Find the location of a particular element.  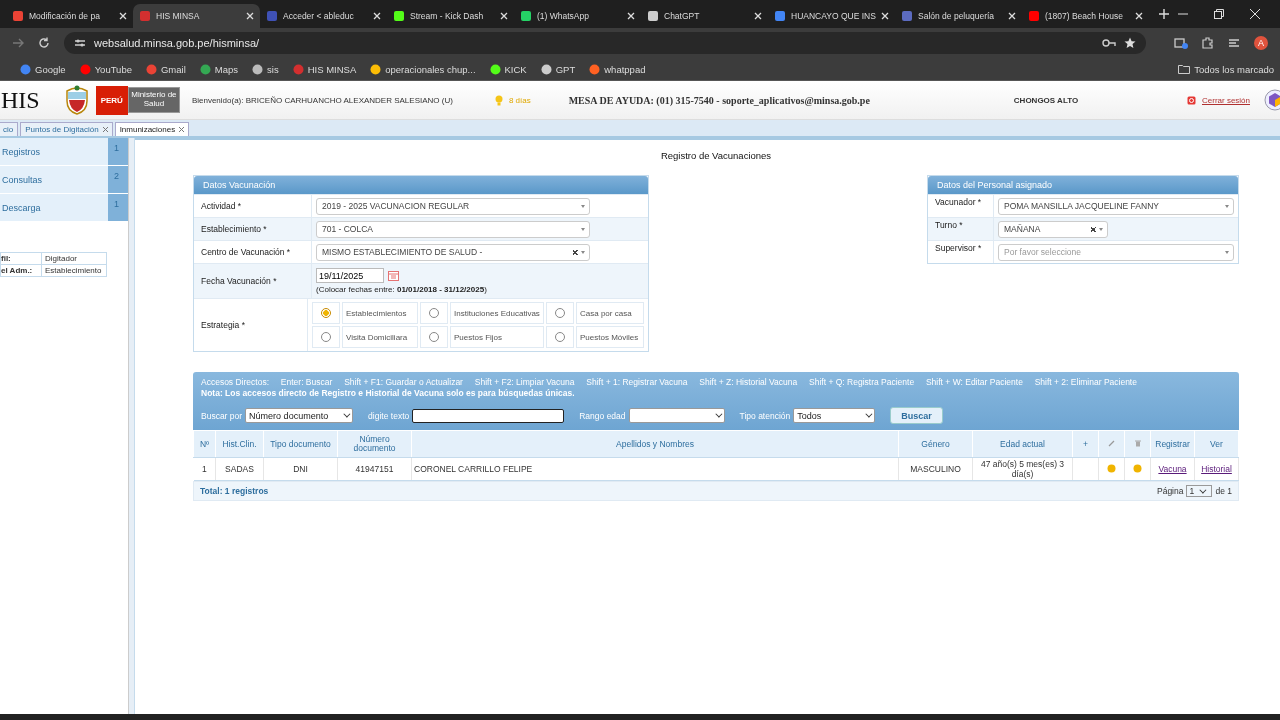

site-info-icon is located at coordinates (80, 43).